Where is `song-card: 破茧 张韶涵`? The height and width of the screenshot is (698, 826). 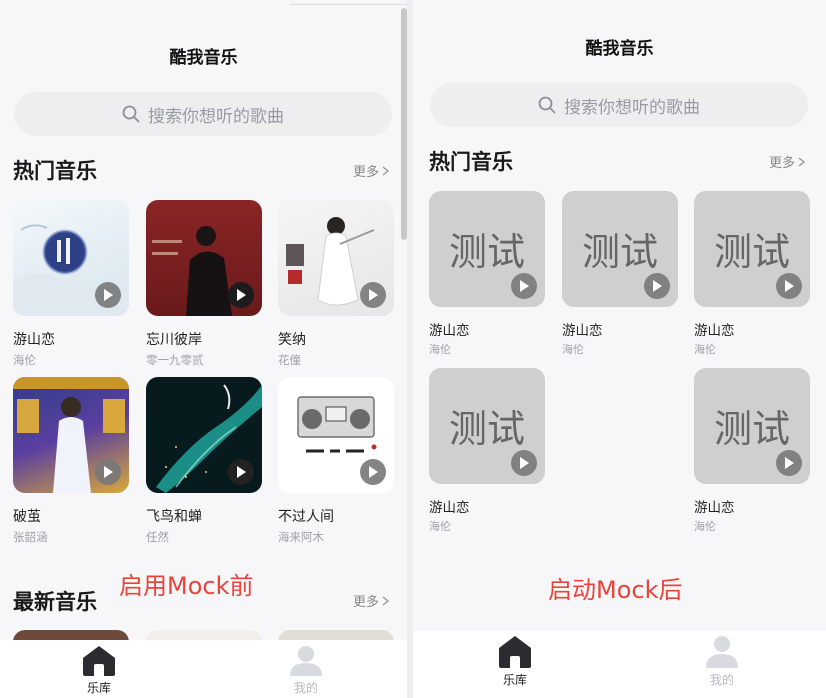 song-card: 破茧 张韶涵 is located at coordinates (71, 461).